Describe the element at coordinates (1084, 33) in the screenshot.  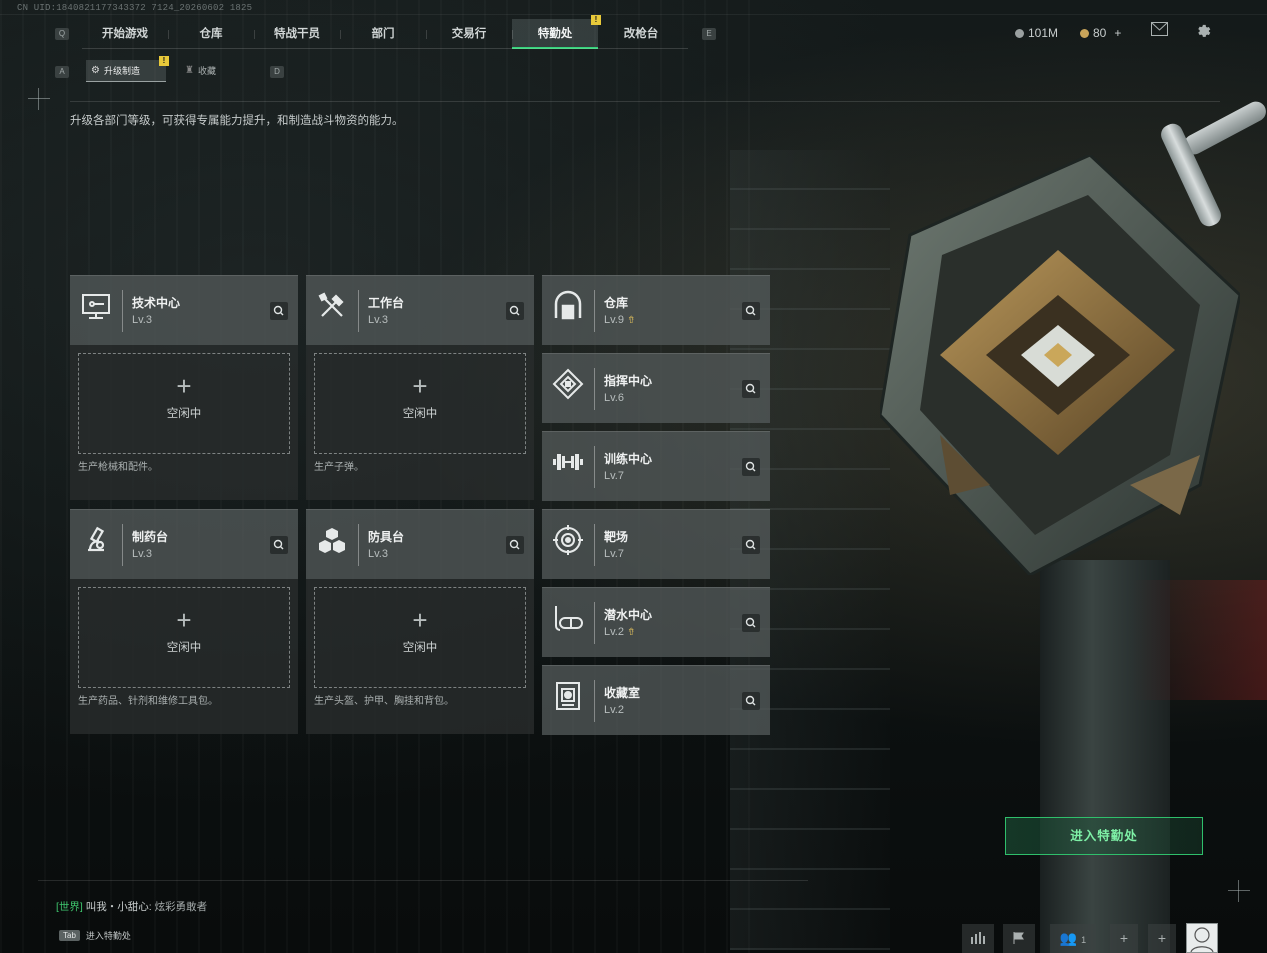
I see `premium-coin-icon` at that location.